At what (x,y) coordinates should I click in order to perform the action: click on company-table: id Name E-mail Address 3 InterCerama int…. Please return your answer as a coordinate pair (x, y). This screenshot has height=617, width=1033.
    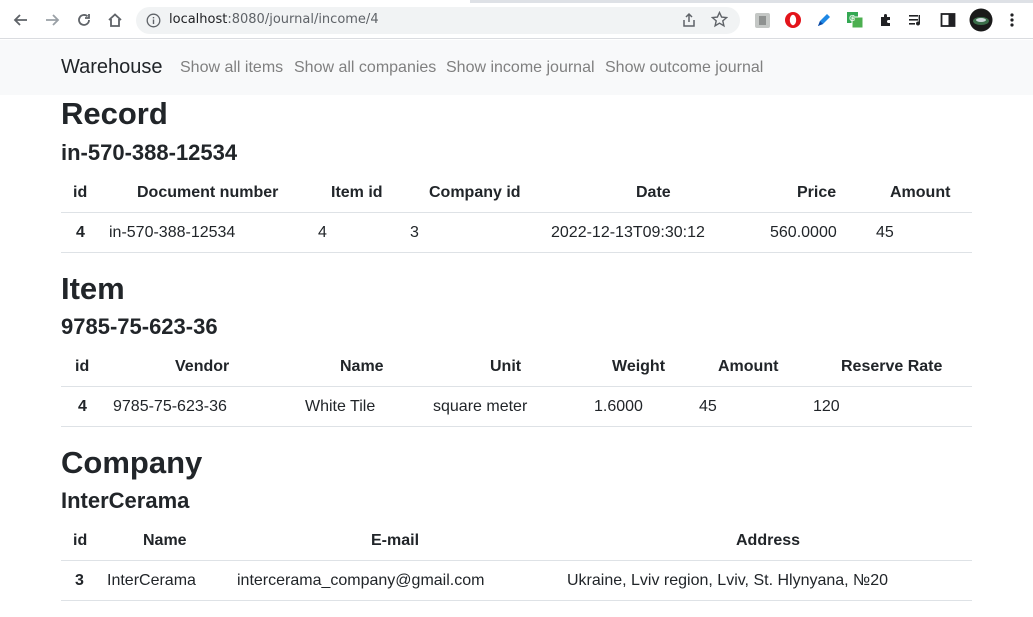
    Looking at the image, I should click on (516, 561).